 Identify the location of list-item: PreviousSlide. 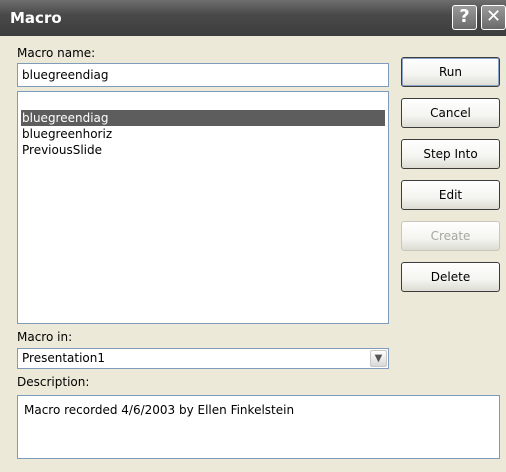
(62, 150).